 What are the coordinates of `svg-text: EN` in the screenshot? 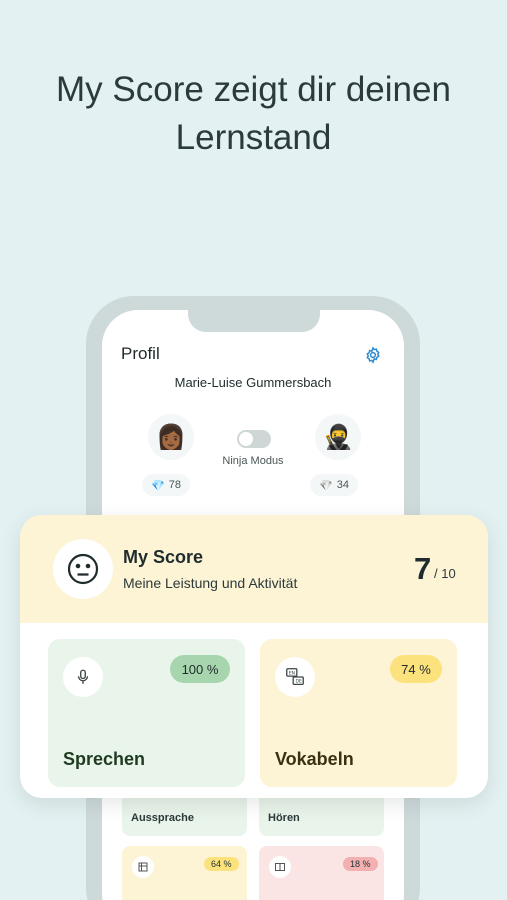 It's located at (292, 673).